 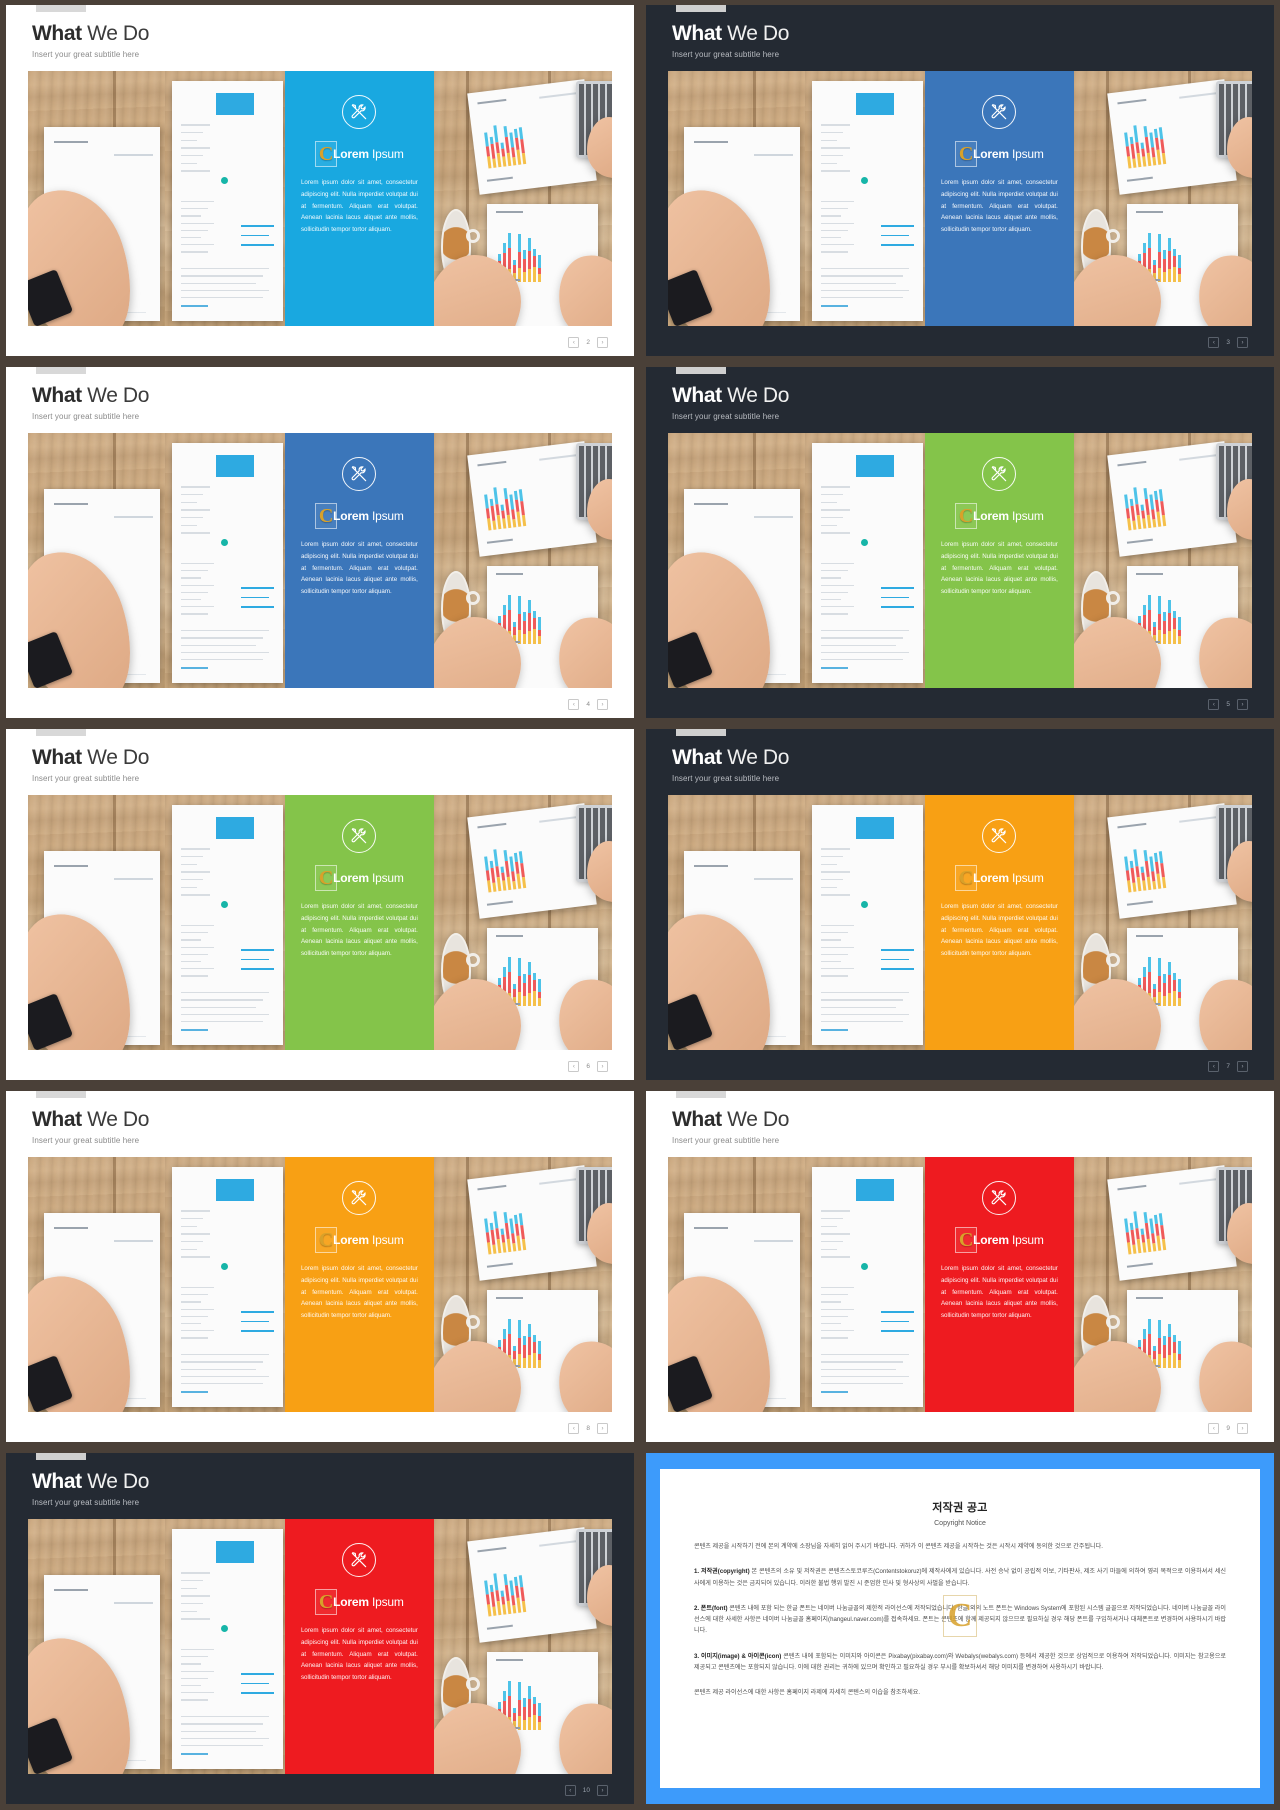 I want to click on letter-document, so click(x=867, y=563).